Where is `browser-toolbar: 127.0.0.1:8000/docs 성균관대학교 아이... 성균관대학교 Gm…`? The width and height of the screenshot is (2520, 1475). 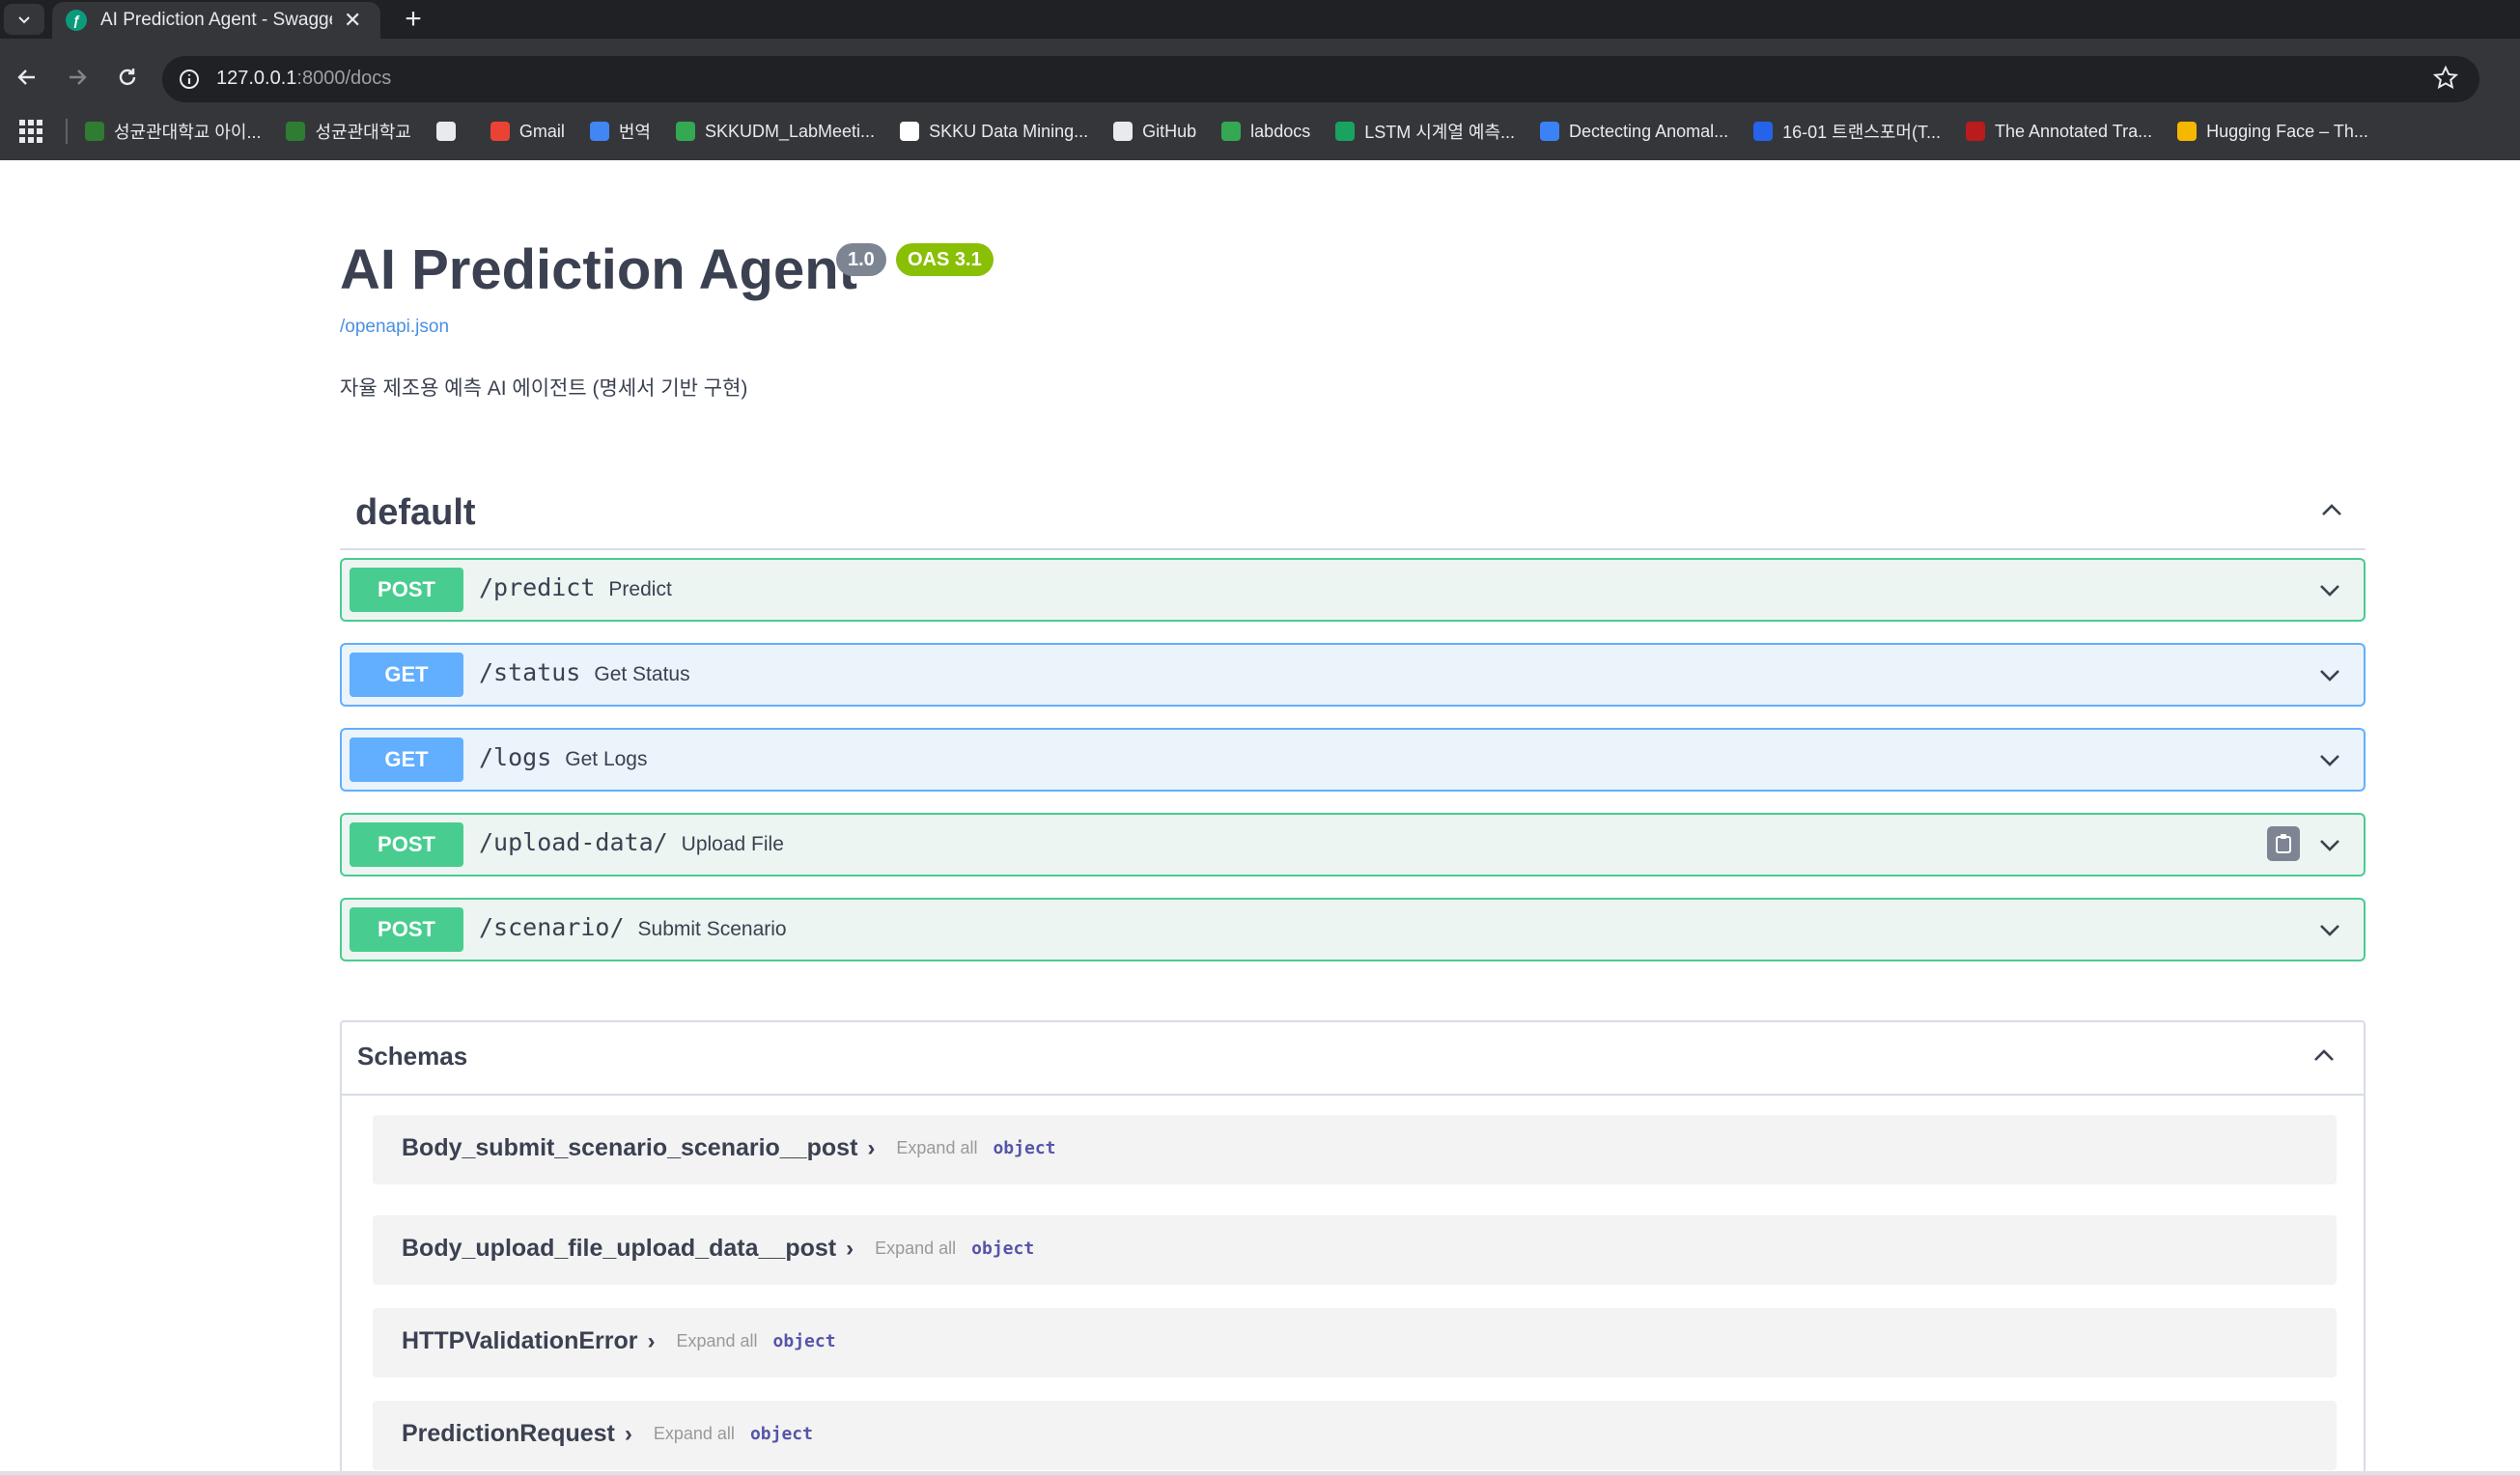
browser-toolbar: 127.0.0.1:8000/docs 성균관대학교 아이... 성균관대학교 Gm… is located at coordinates (1260, 100).